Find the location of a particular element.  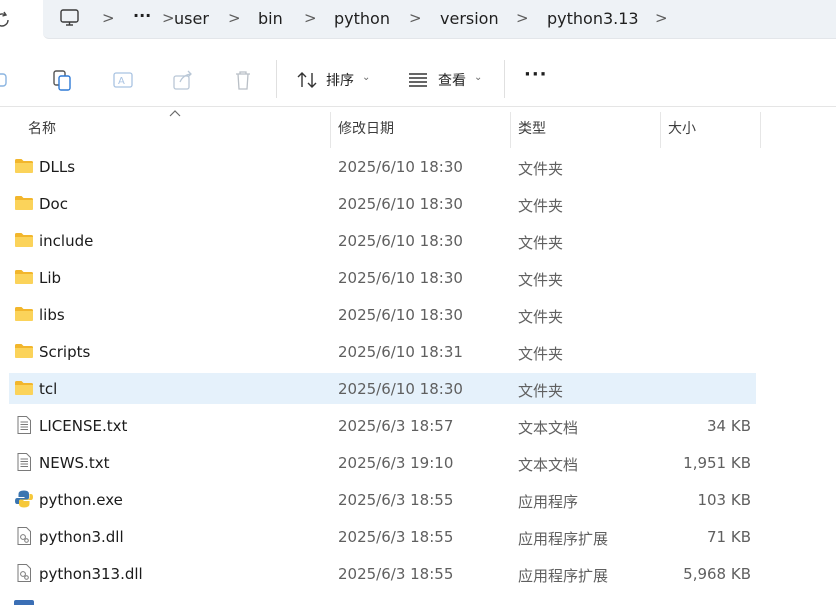

file-row: python.exe 2025/6/3 18:55 应用程序 103 KB is located at coordinates (382, 499).